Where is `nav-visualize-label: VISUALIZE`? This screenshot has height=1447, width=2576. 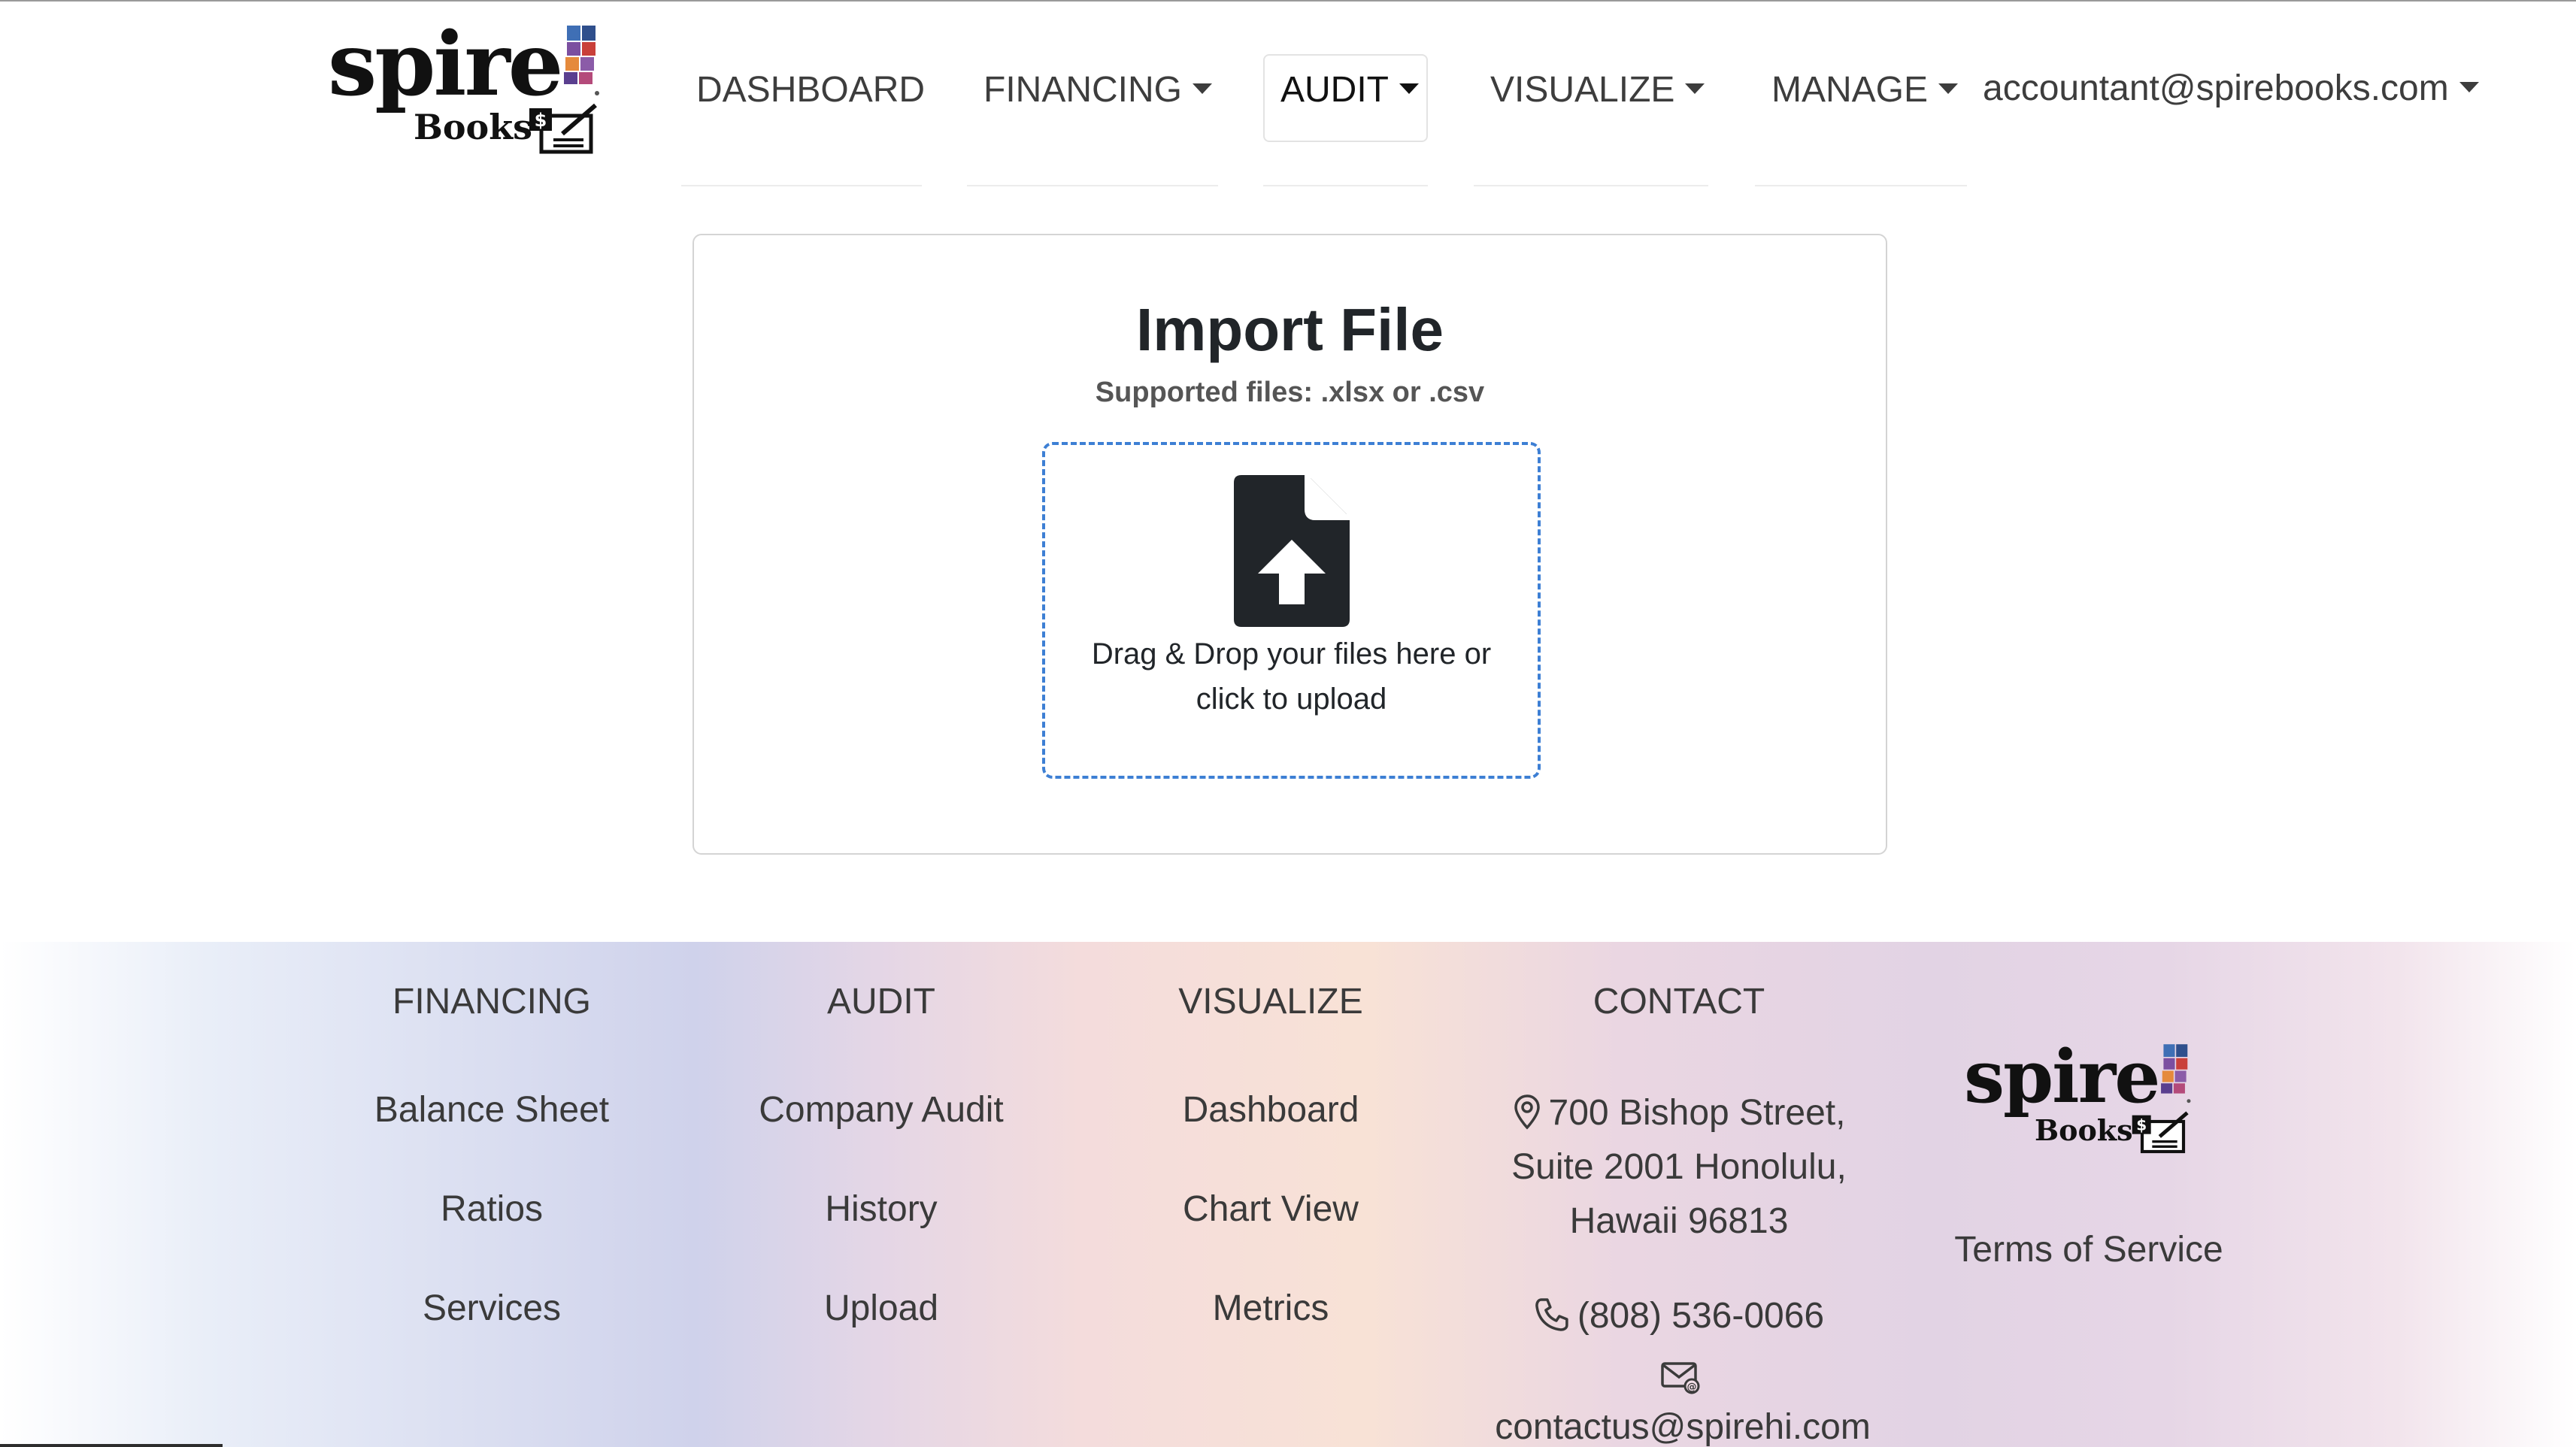 nav-visualize-label: VISUALIZE is located at coordinates (1582, 90).